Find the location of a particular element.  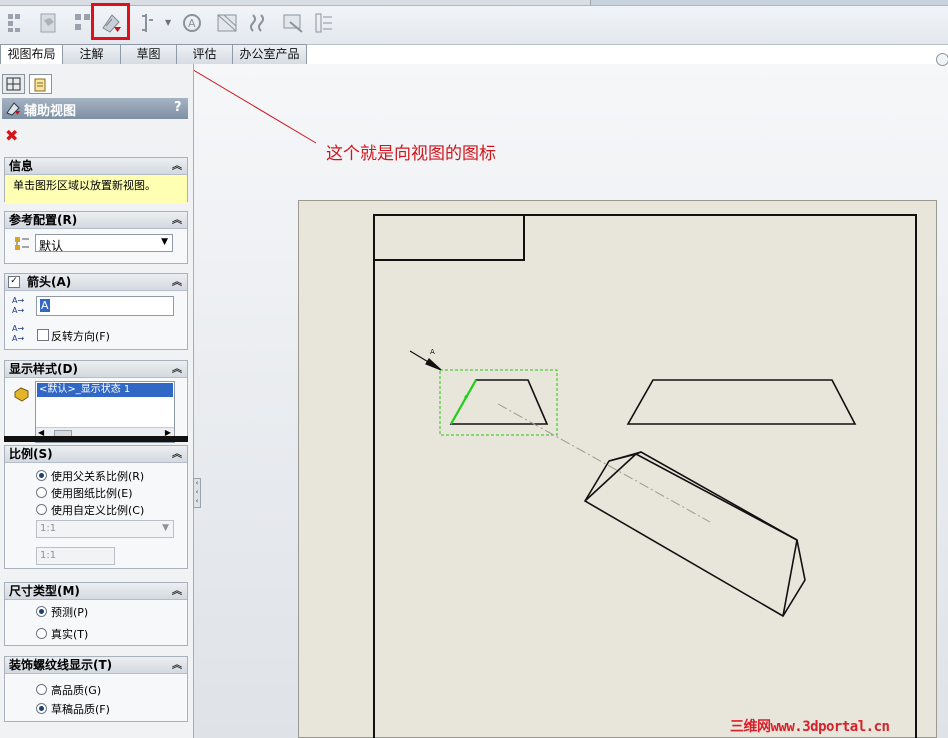

parent-view is located at coordinates (498, 402).